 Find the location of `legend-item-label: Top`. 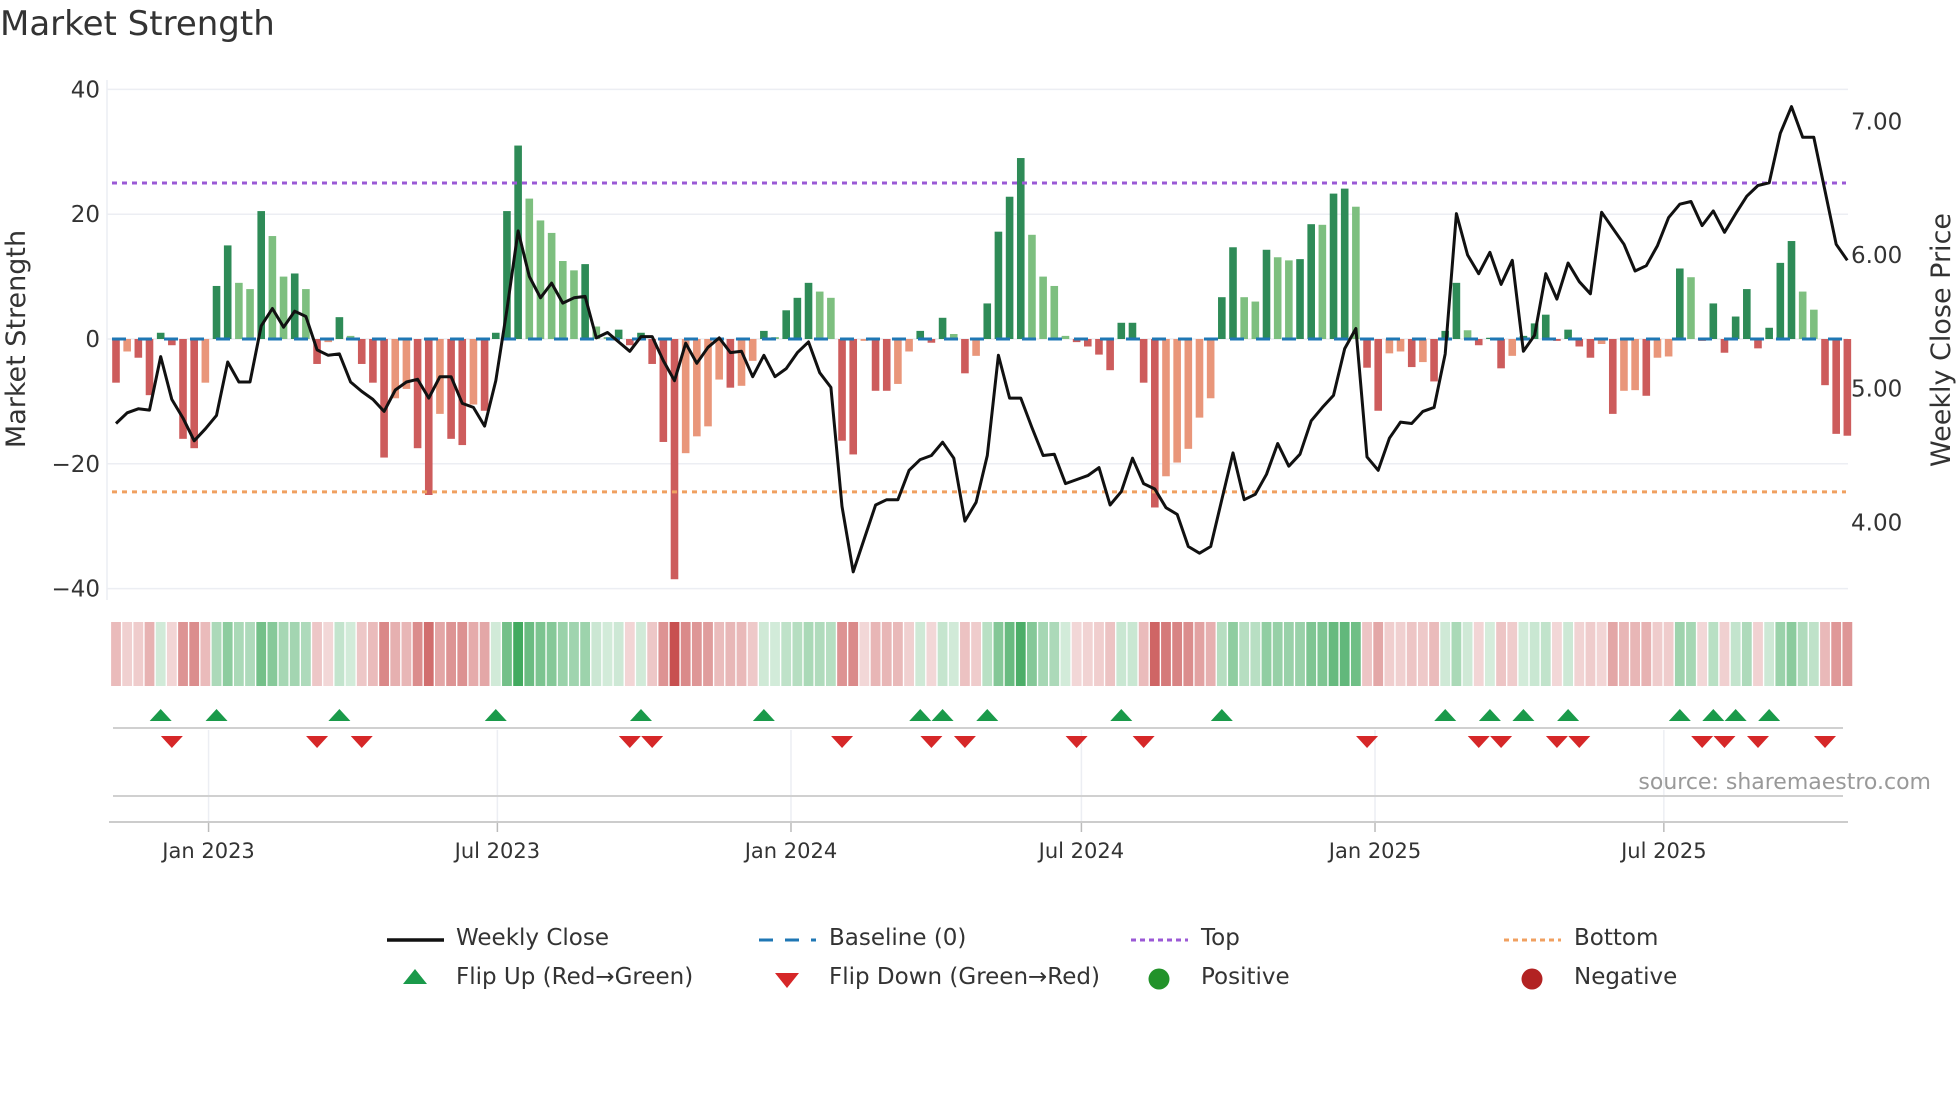

legend-item-label: Top is located at coordinates (1220, 938).